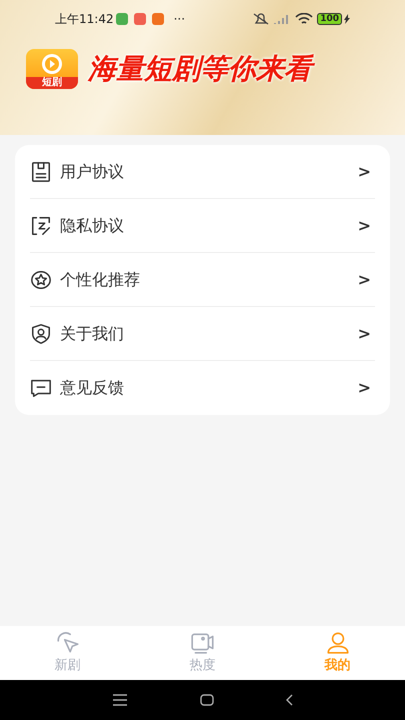 This screenshot has height=720, width=405. I want to click on battery-indicator: 100, so click(329, 19).